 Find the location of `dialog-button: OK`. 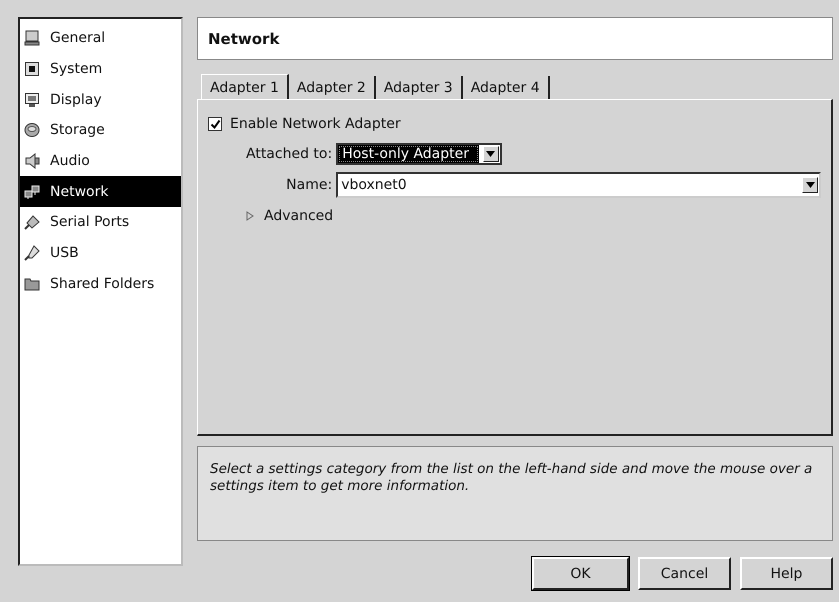

dialog-button: OK is located at coordinates (580, 573).